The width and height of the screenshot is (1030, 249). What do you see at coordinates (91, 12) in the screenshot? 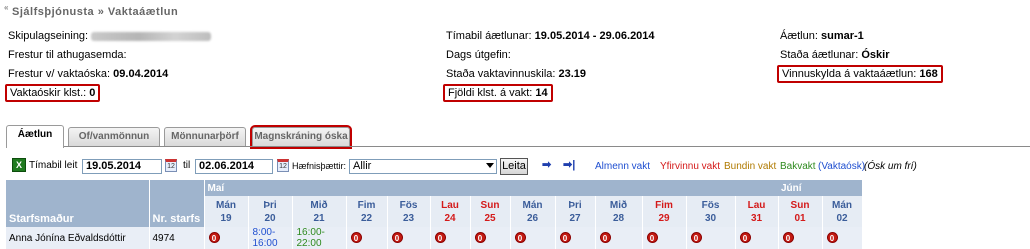
I see `breadcrumb-text: Sjálfsþjónusta » Vaktaáætlun` at bounding box center [91, 12].